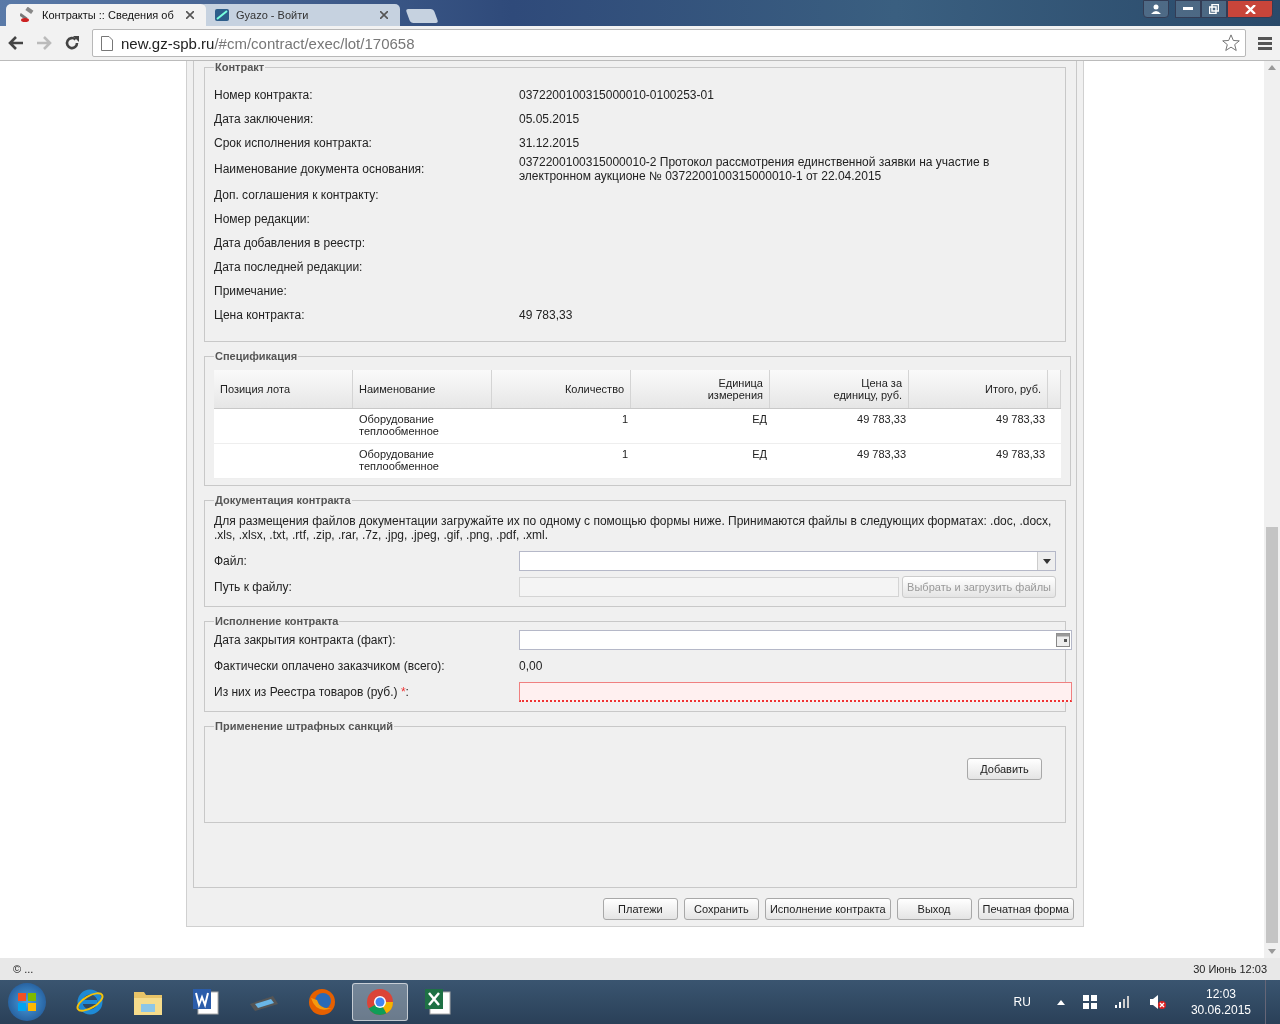  What do you see at coordinates (107, 43) in the screenshot?
I see `page-icon` at bounding box center [107, 43].